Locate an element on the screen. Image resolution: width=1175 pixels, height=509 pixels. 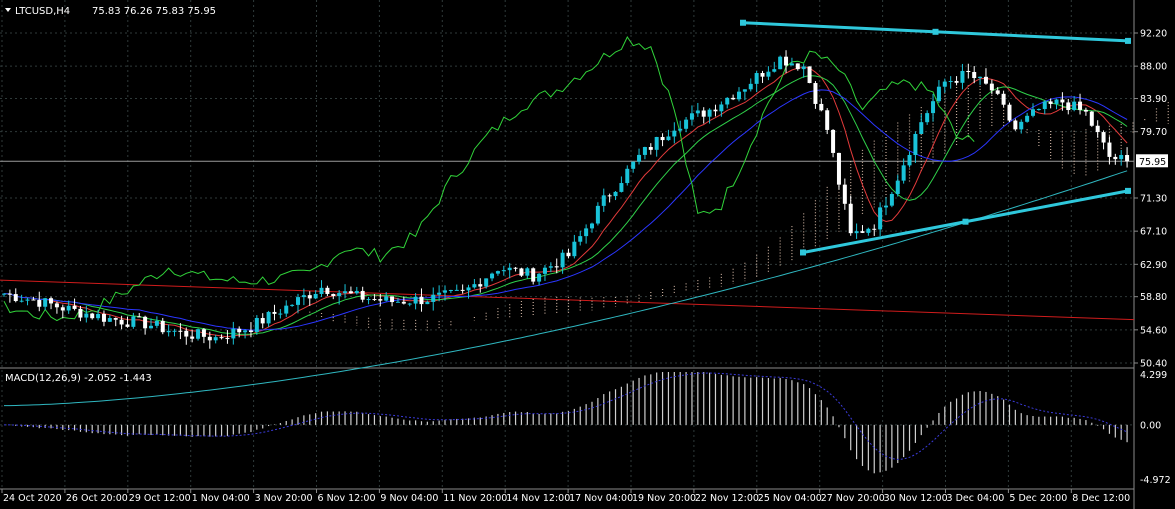
trendline-upper-anchor is located at coordinates (935, 31).